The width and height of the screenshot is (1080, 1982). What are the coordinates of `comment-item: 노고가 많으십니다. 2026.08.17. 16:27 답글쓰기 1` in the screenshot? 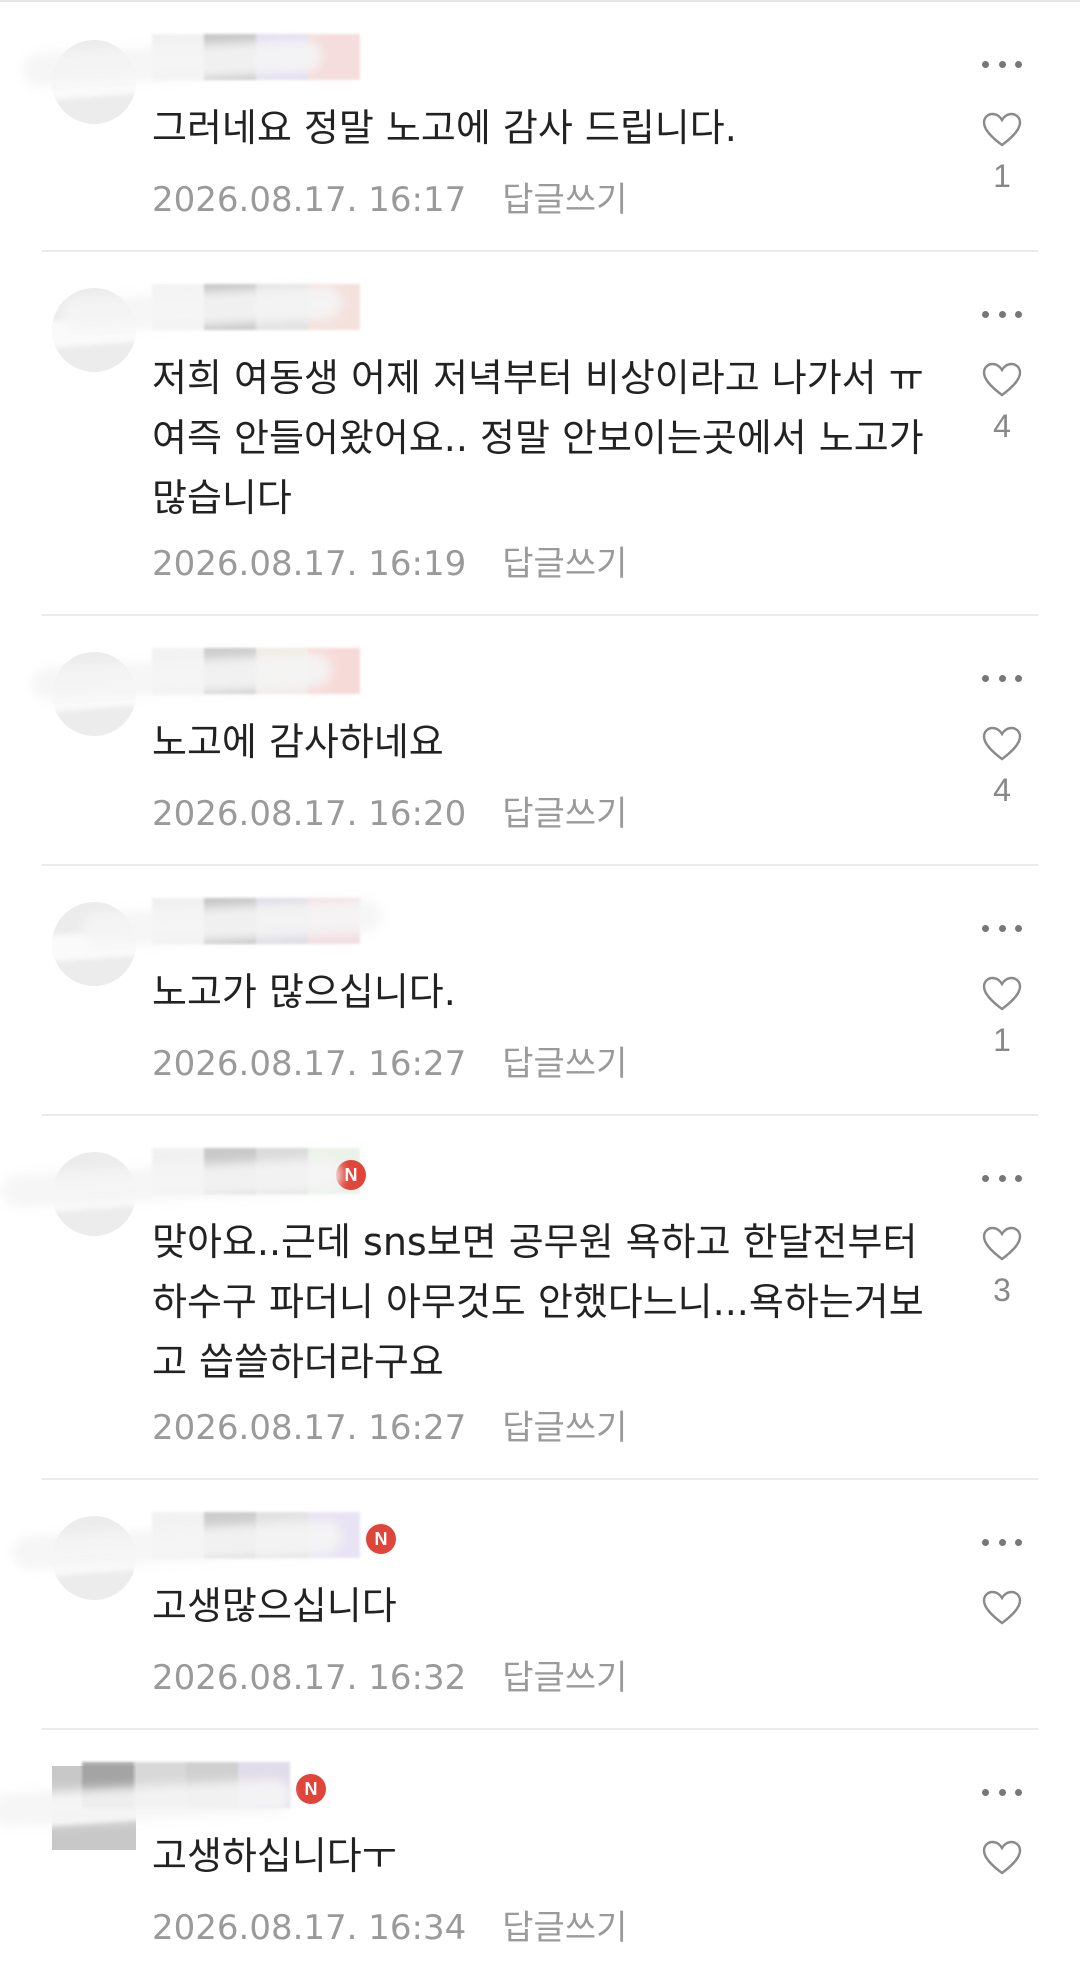 It's located at (540, 991).